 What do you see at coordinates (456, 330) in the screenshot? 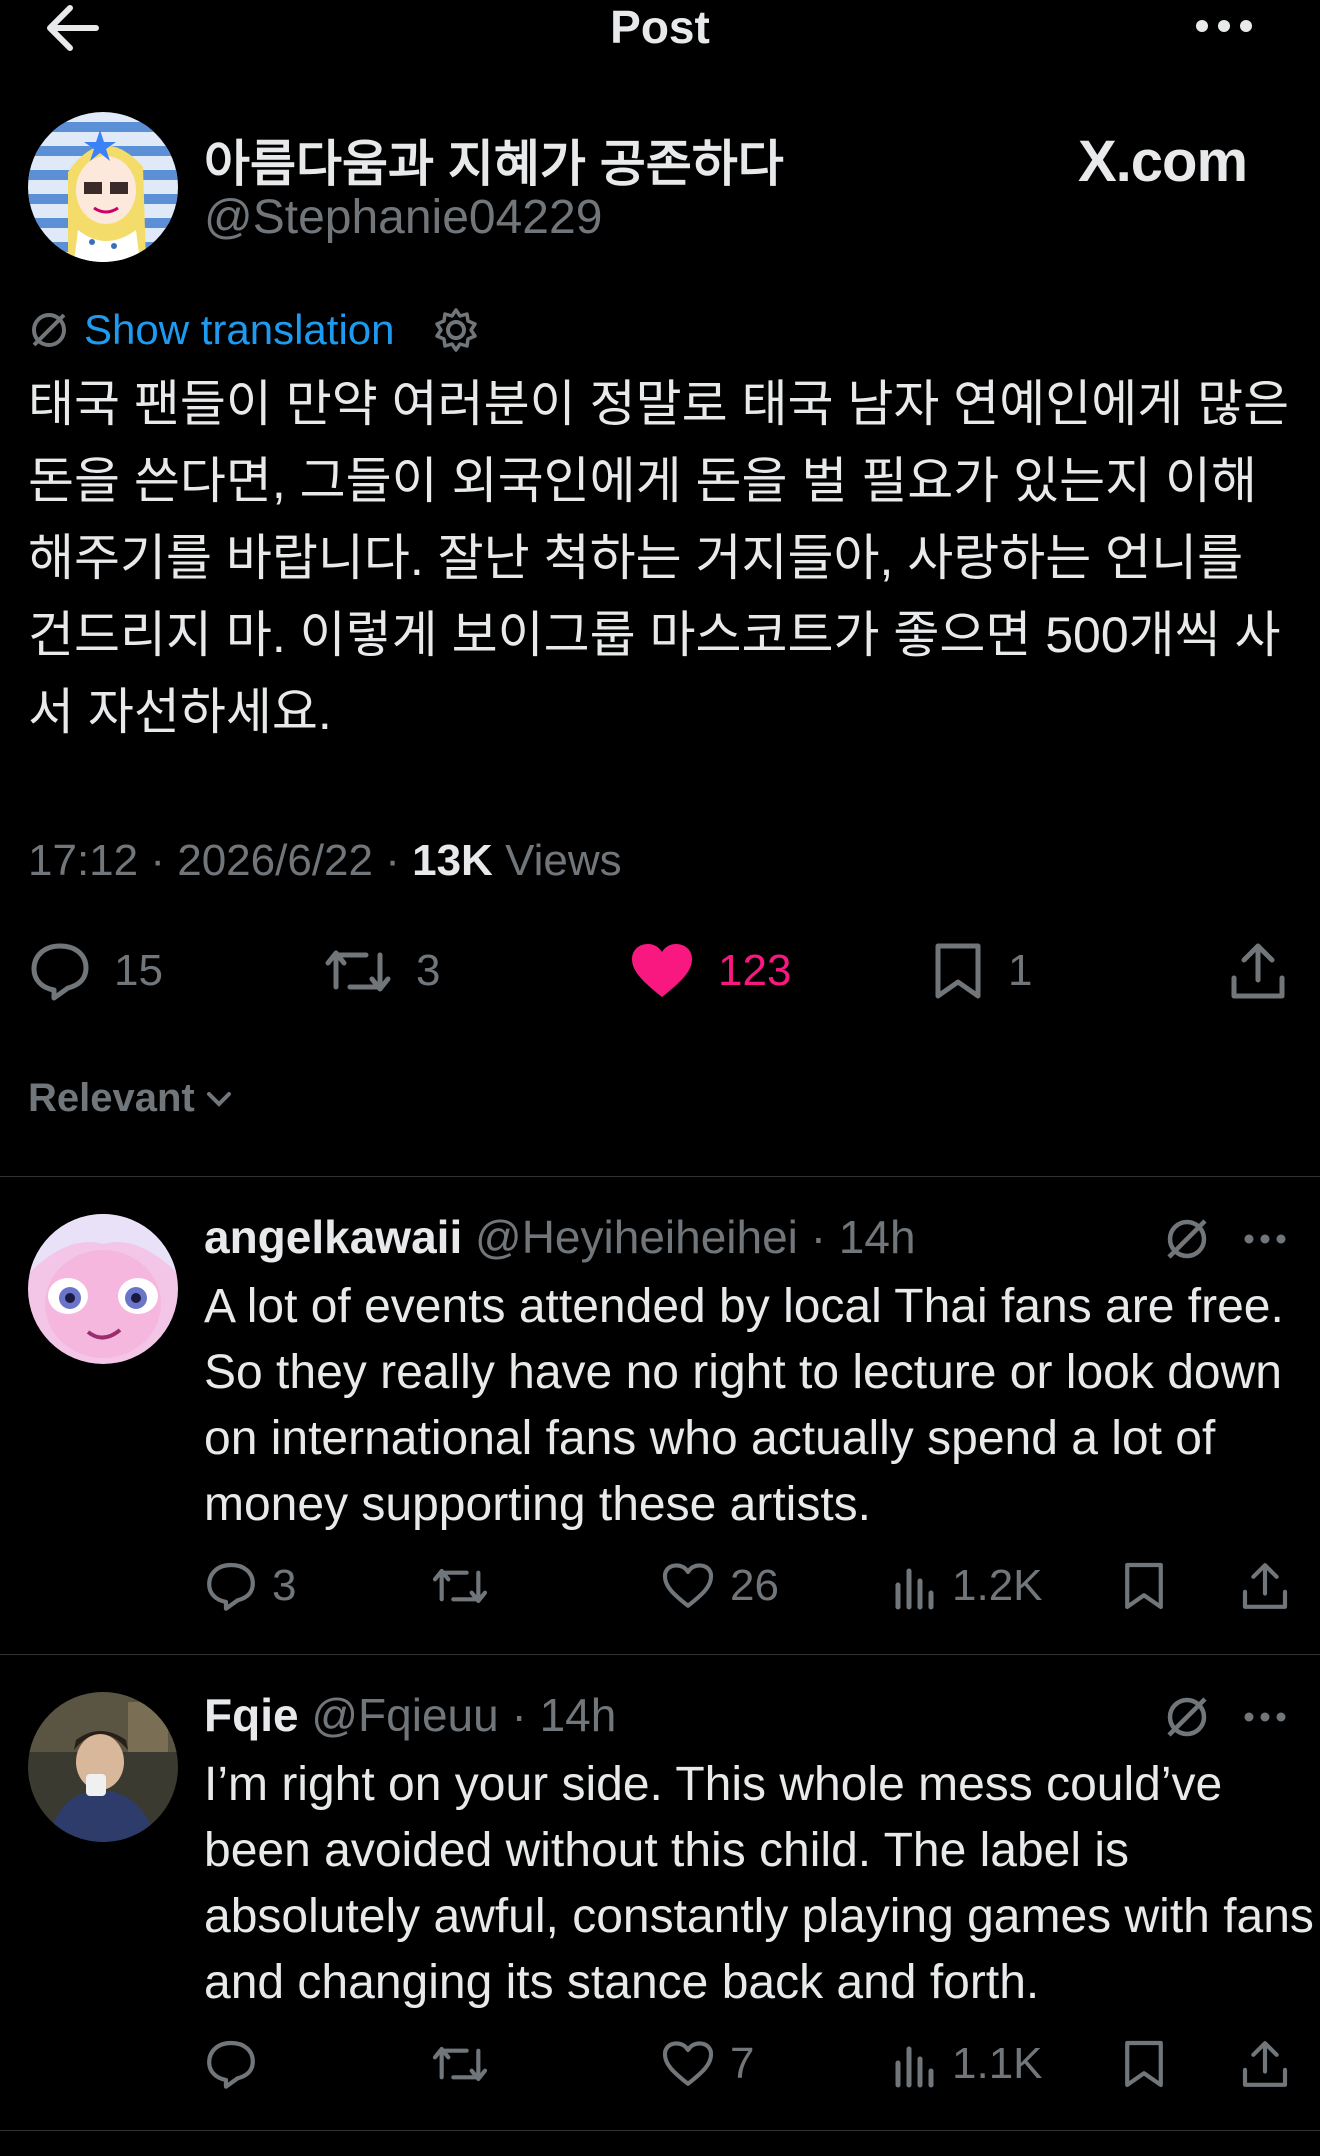
I see `gear-icon` at bounding box center [456, 330].